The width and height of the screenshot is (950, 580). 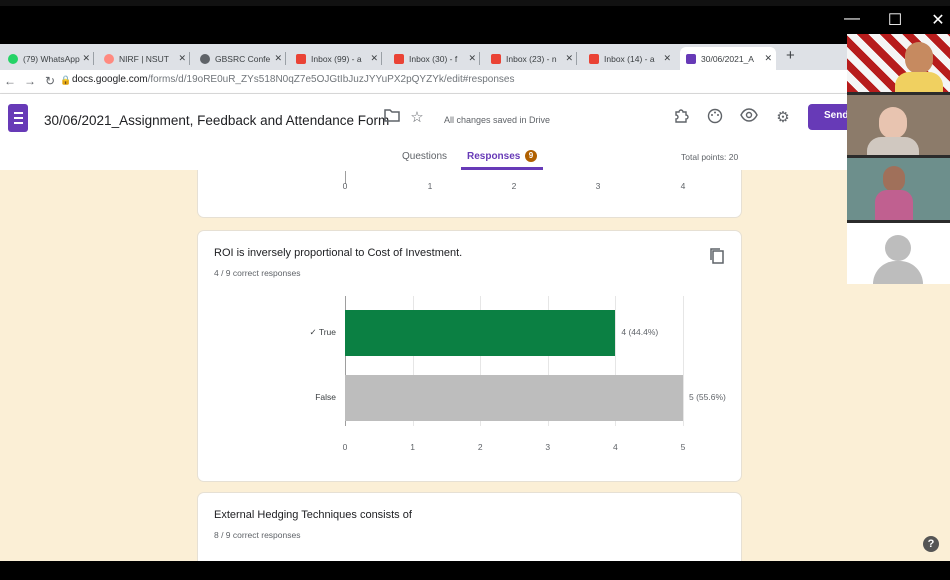 What do you see at coordinates (938, 20) in the screenshot?
I see `close-button: ✕` at bounding box center [938, 20].